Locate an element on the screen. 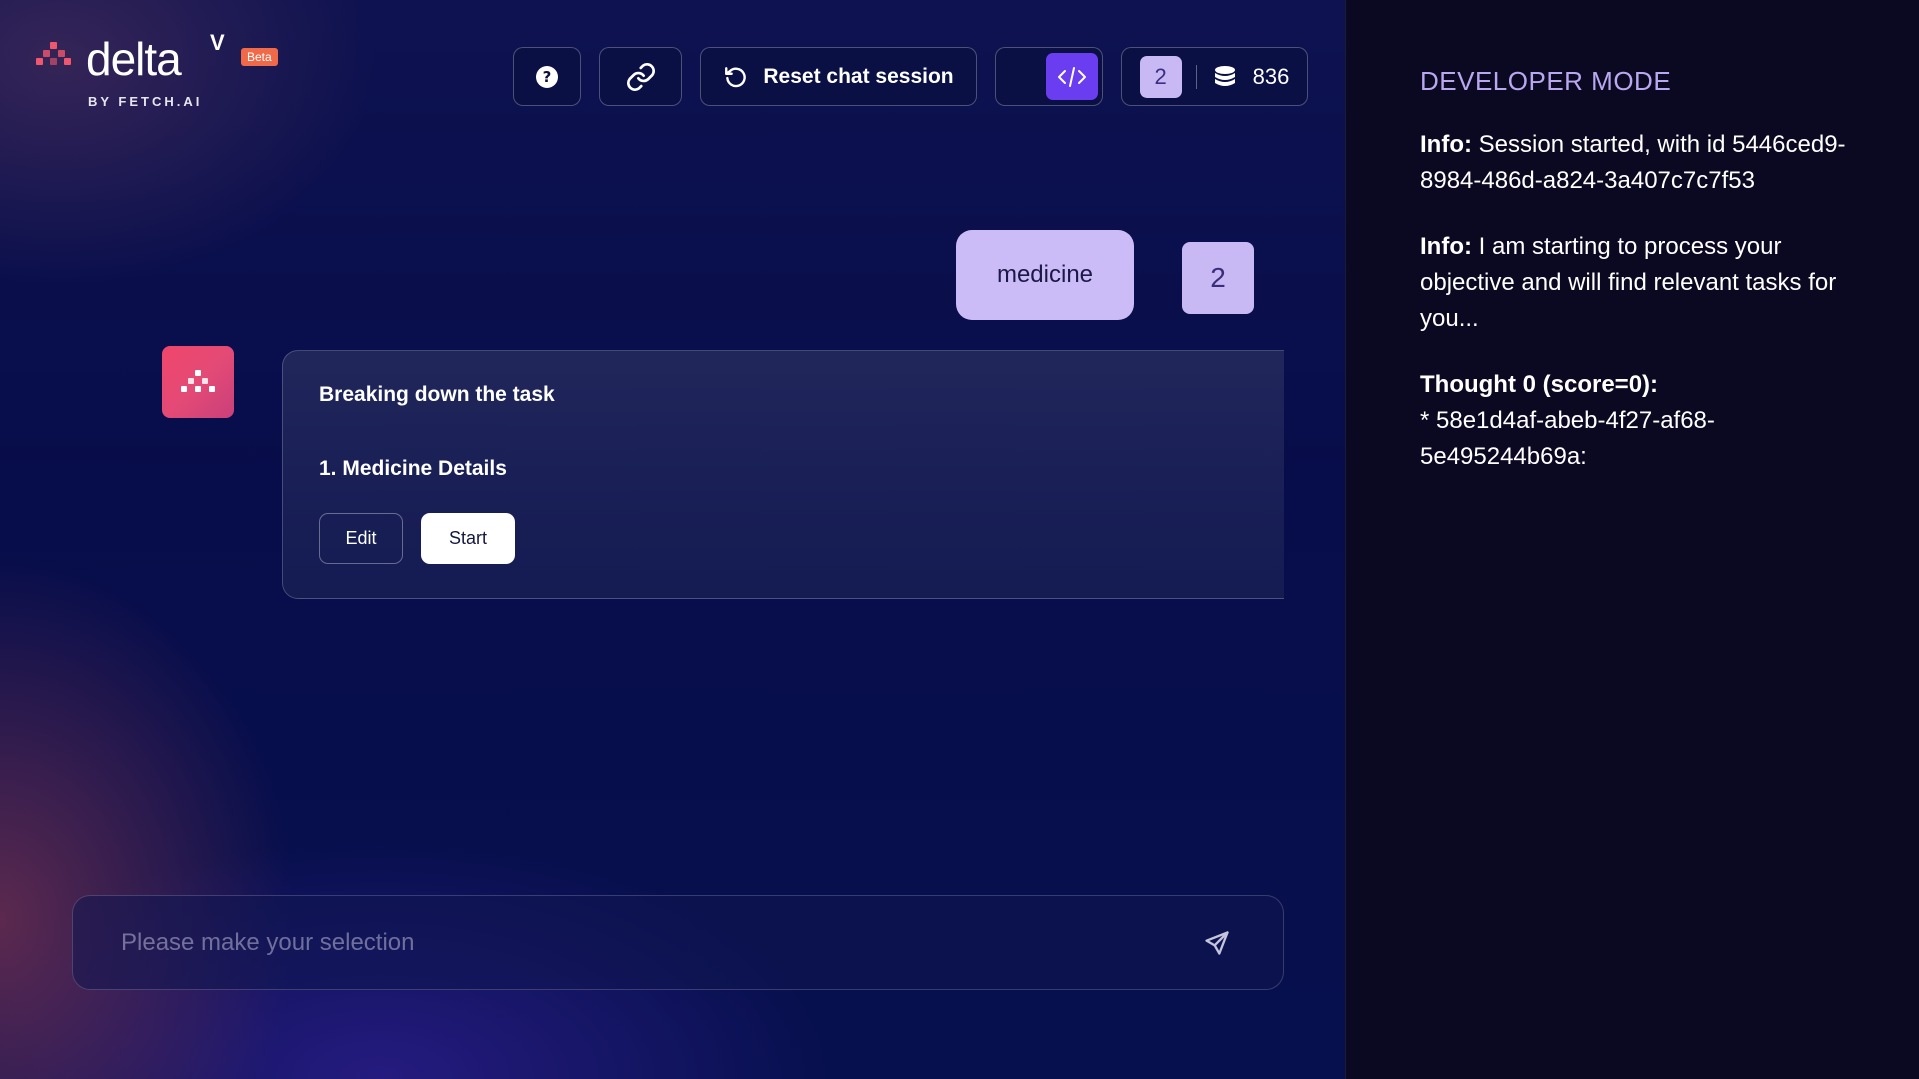 The height and width of the screenshot is (1079, 1919). agent-count-badge: 2 is located at coordinates (1160, 76).